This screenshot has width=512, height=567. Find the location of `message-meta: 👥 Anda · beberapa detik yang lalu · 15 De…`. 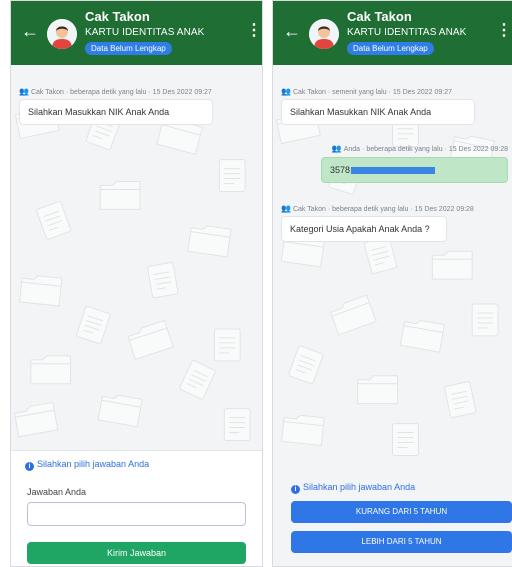

message-meta: 👥 Anda · beberapa detik yang lalu · 15 De… is located at coordinates (419, 148).